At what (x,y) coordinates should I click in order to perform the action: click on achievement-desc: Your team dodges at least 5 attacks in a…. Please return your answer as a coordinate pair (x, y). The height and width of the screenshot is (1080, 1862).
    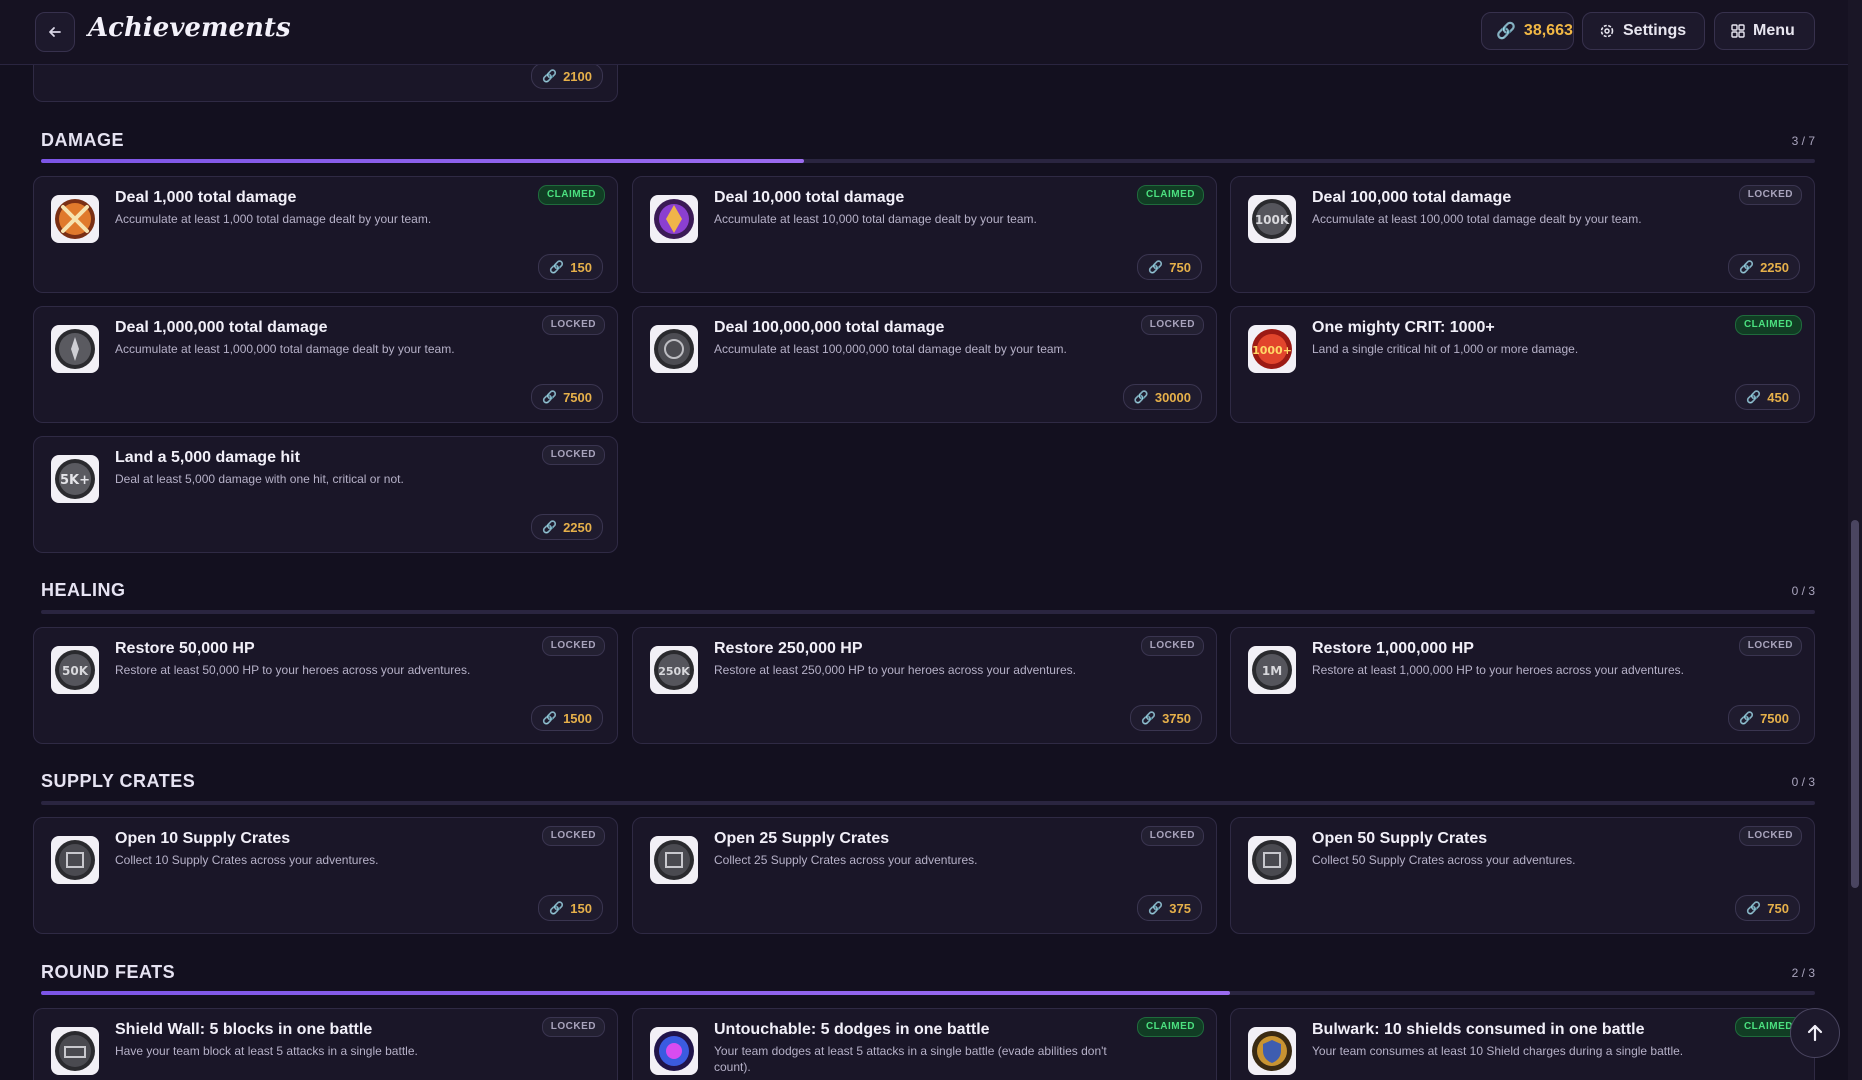
    Looking at the image, I should click on (910, 1059).